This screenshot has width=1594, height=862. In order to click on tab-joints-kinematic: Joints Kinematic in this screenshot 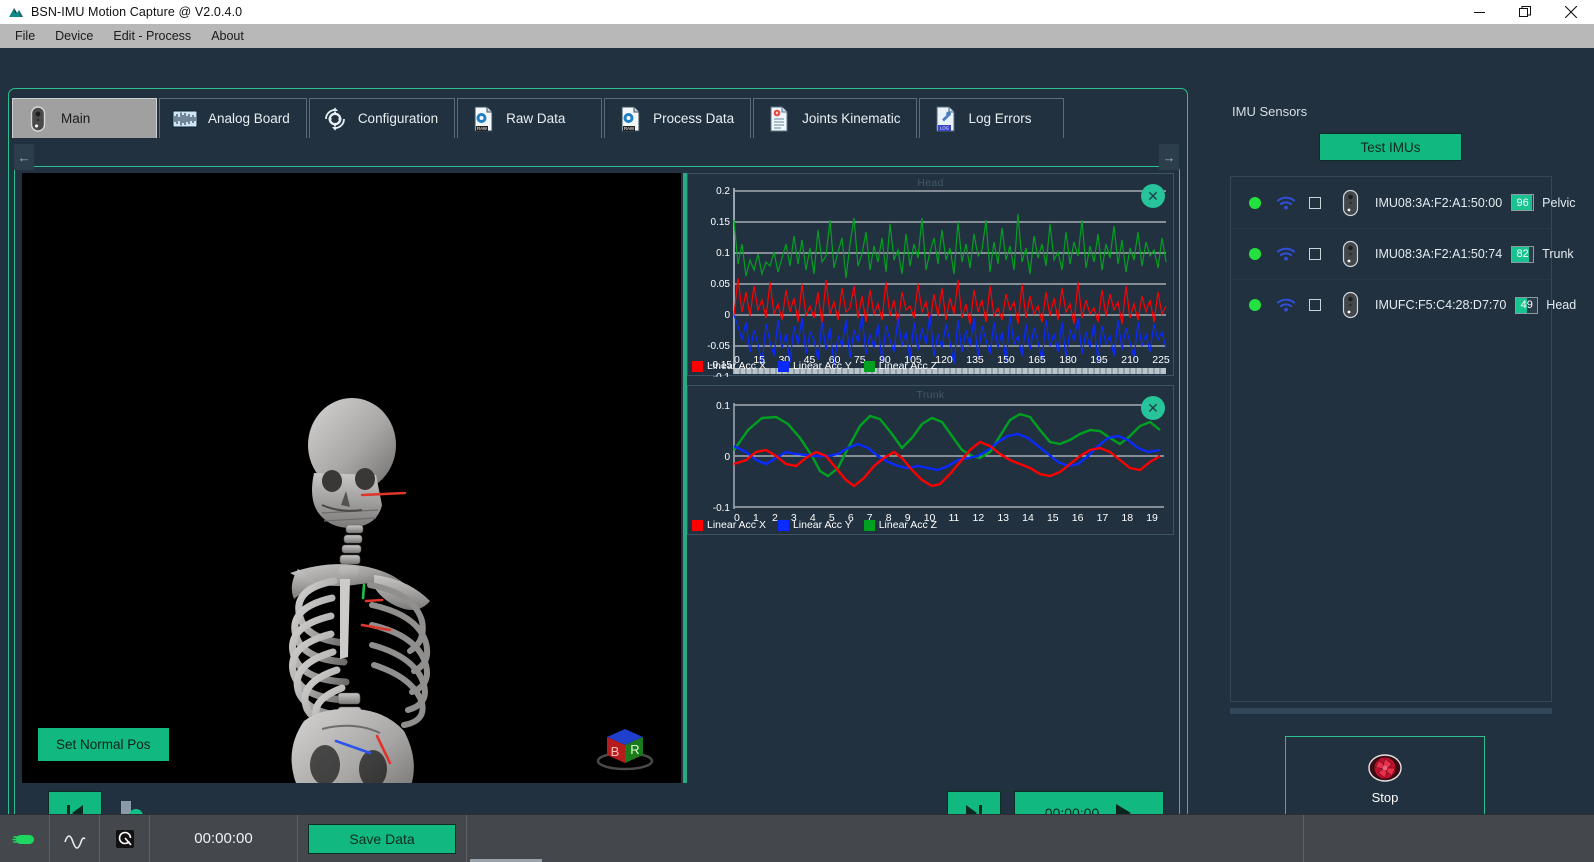, I will do `click(835, 118)`.